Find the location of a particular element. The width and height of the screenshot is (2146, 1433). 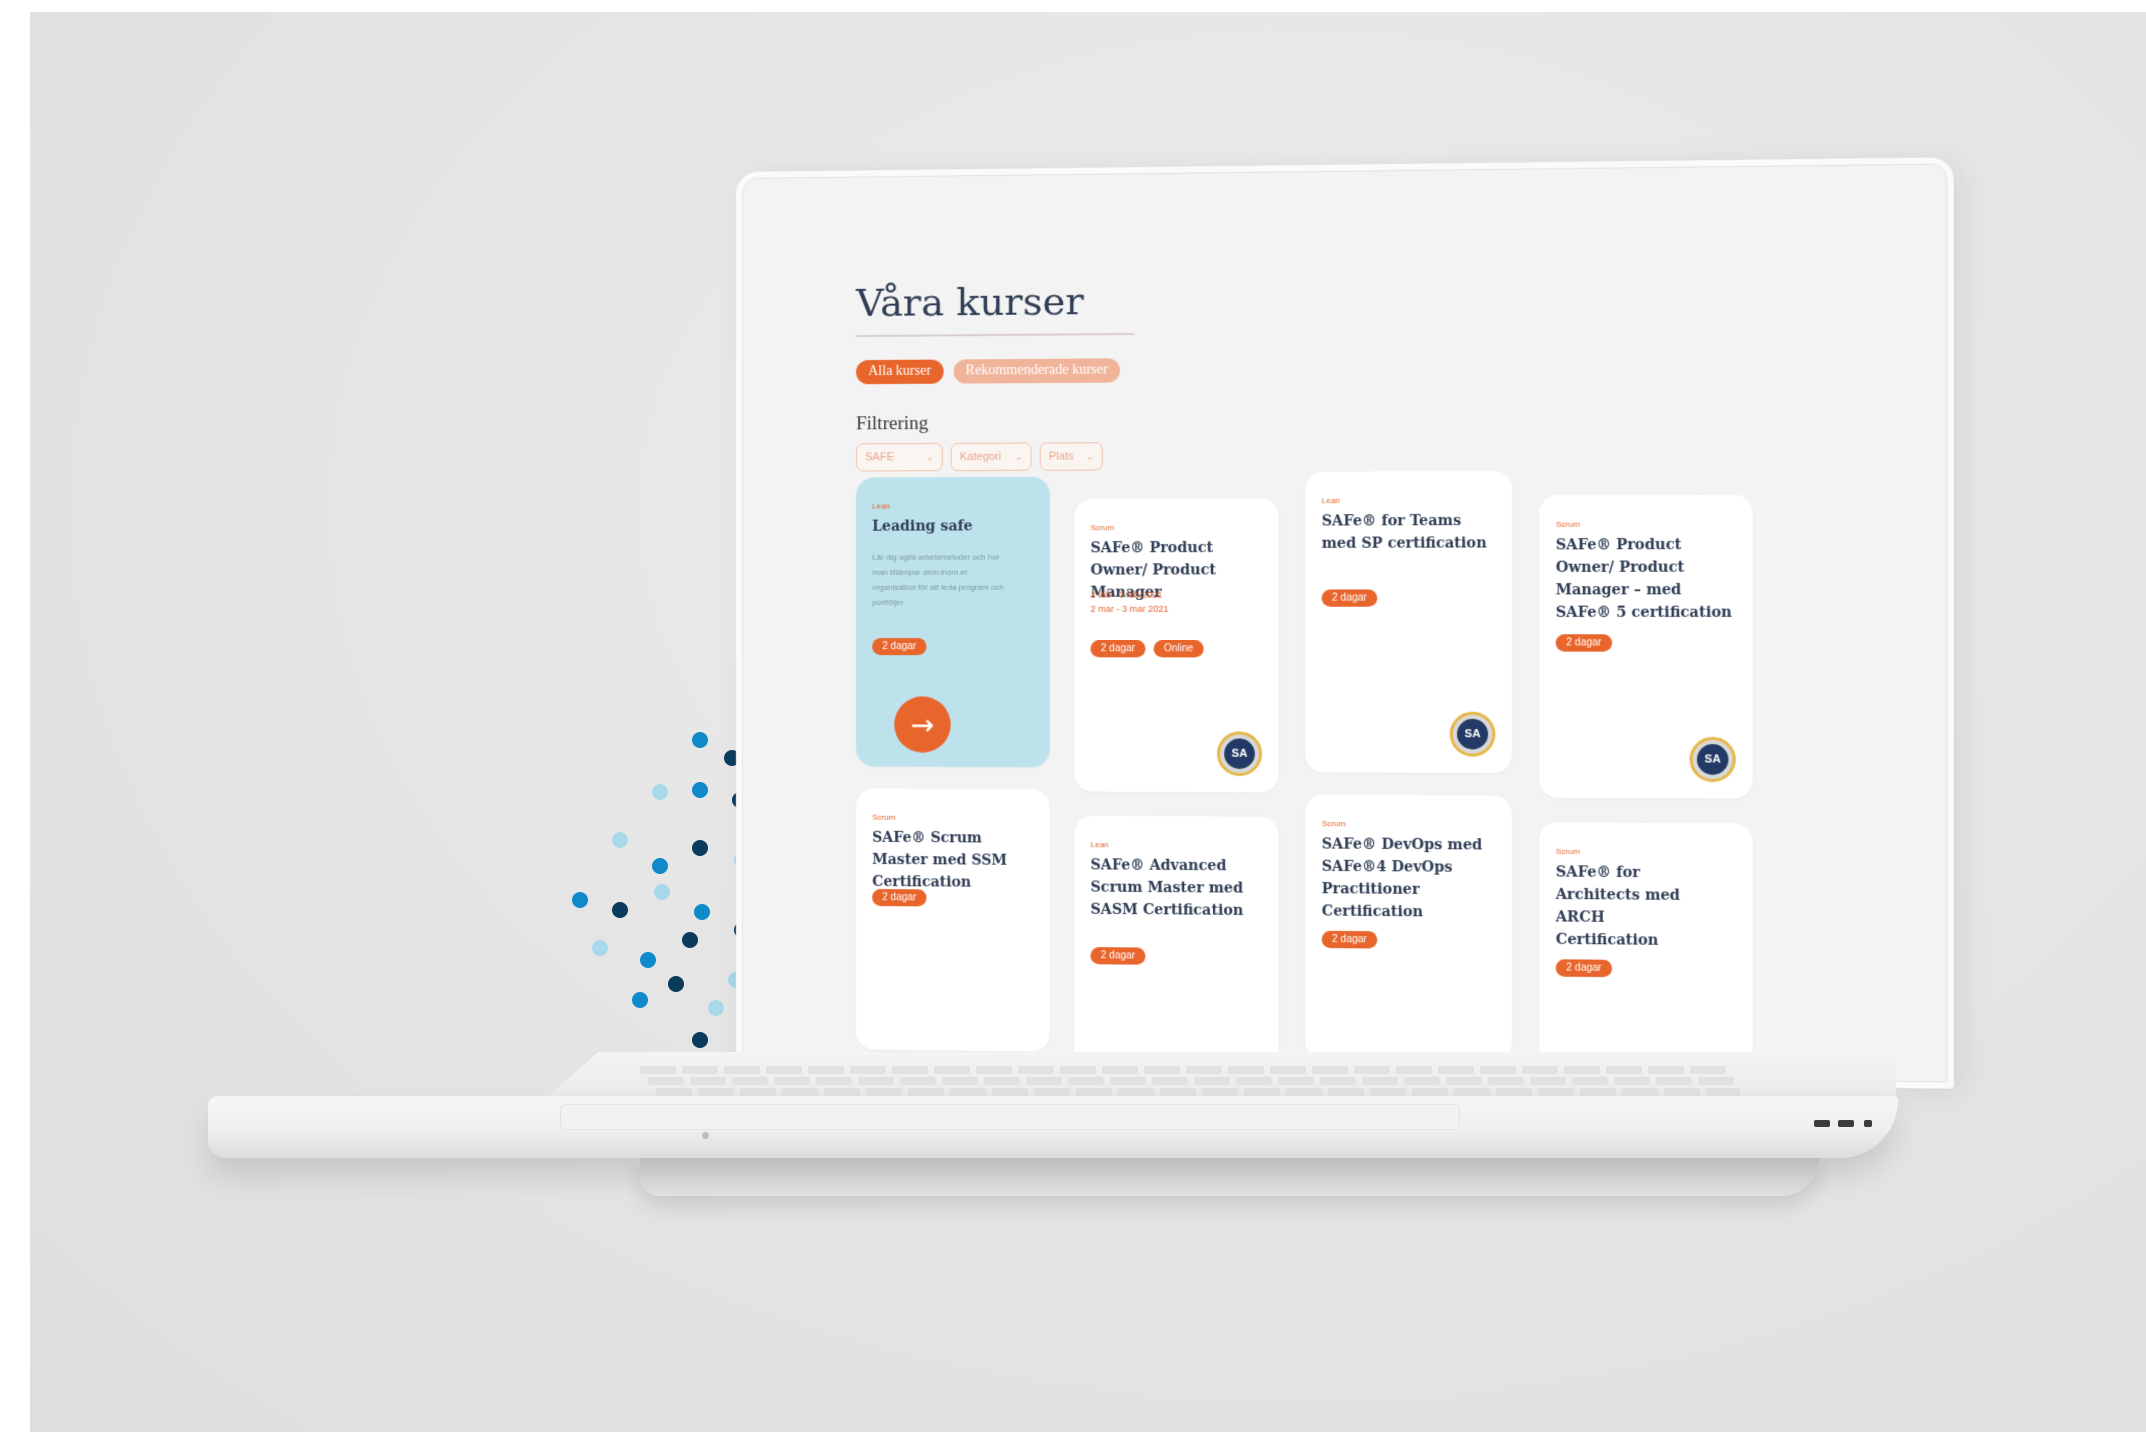

filter-select-location: Plats ⌄ is located at coordinates (1071, 456).